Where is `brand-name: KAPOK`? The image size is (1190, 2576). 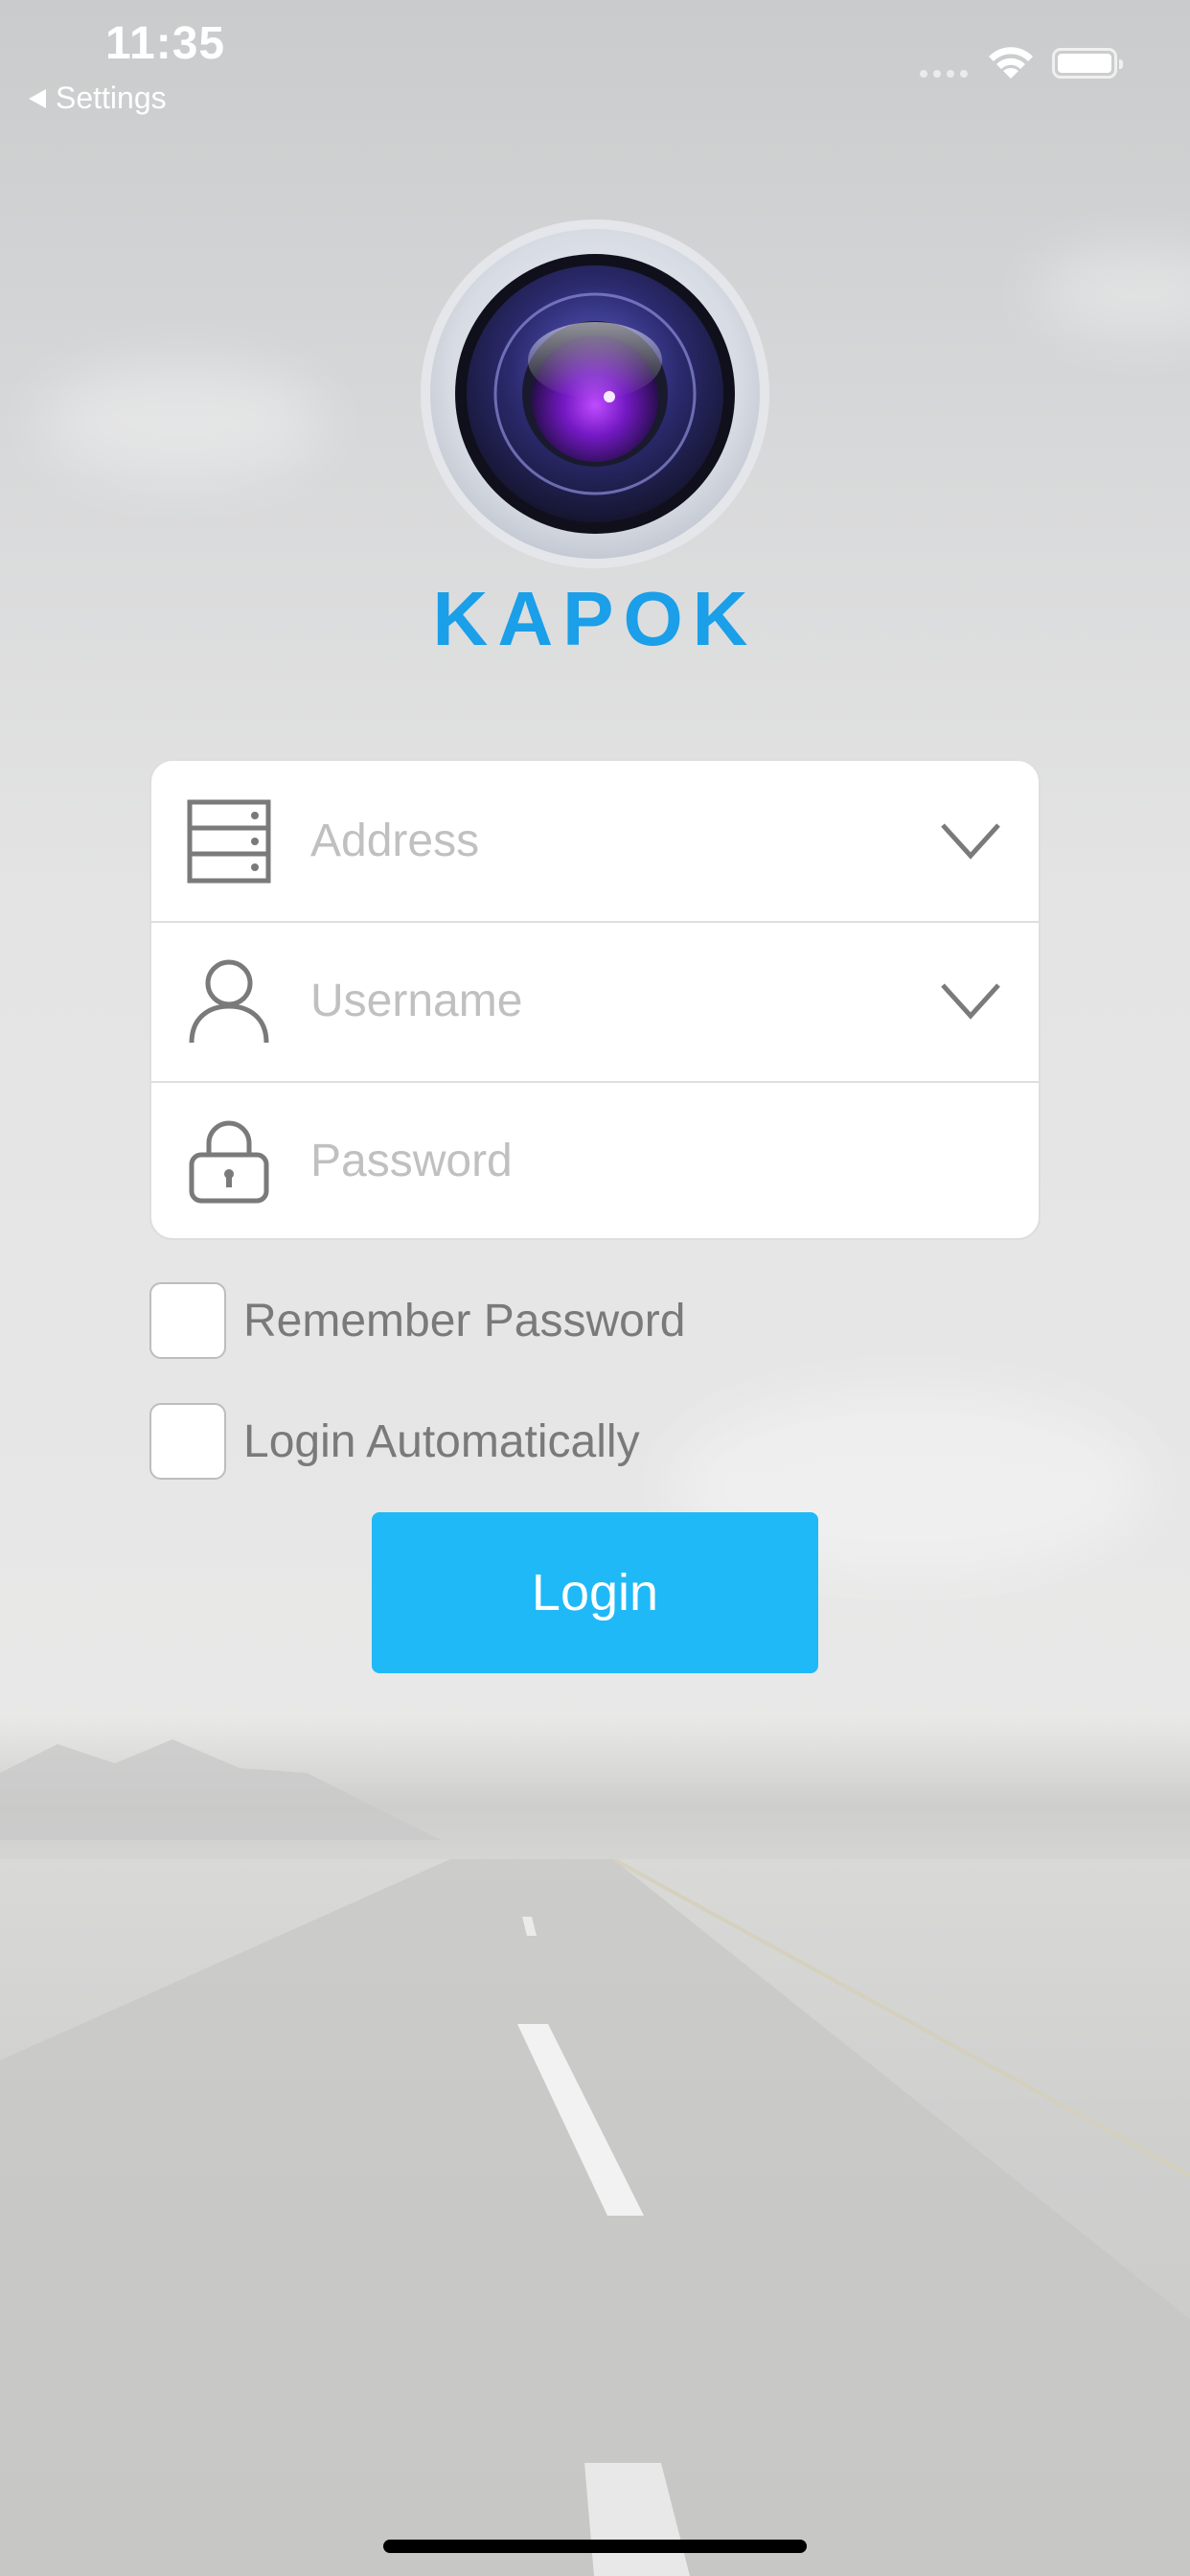
brand-name: KAPOK is located at coordinates (595, 619).